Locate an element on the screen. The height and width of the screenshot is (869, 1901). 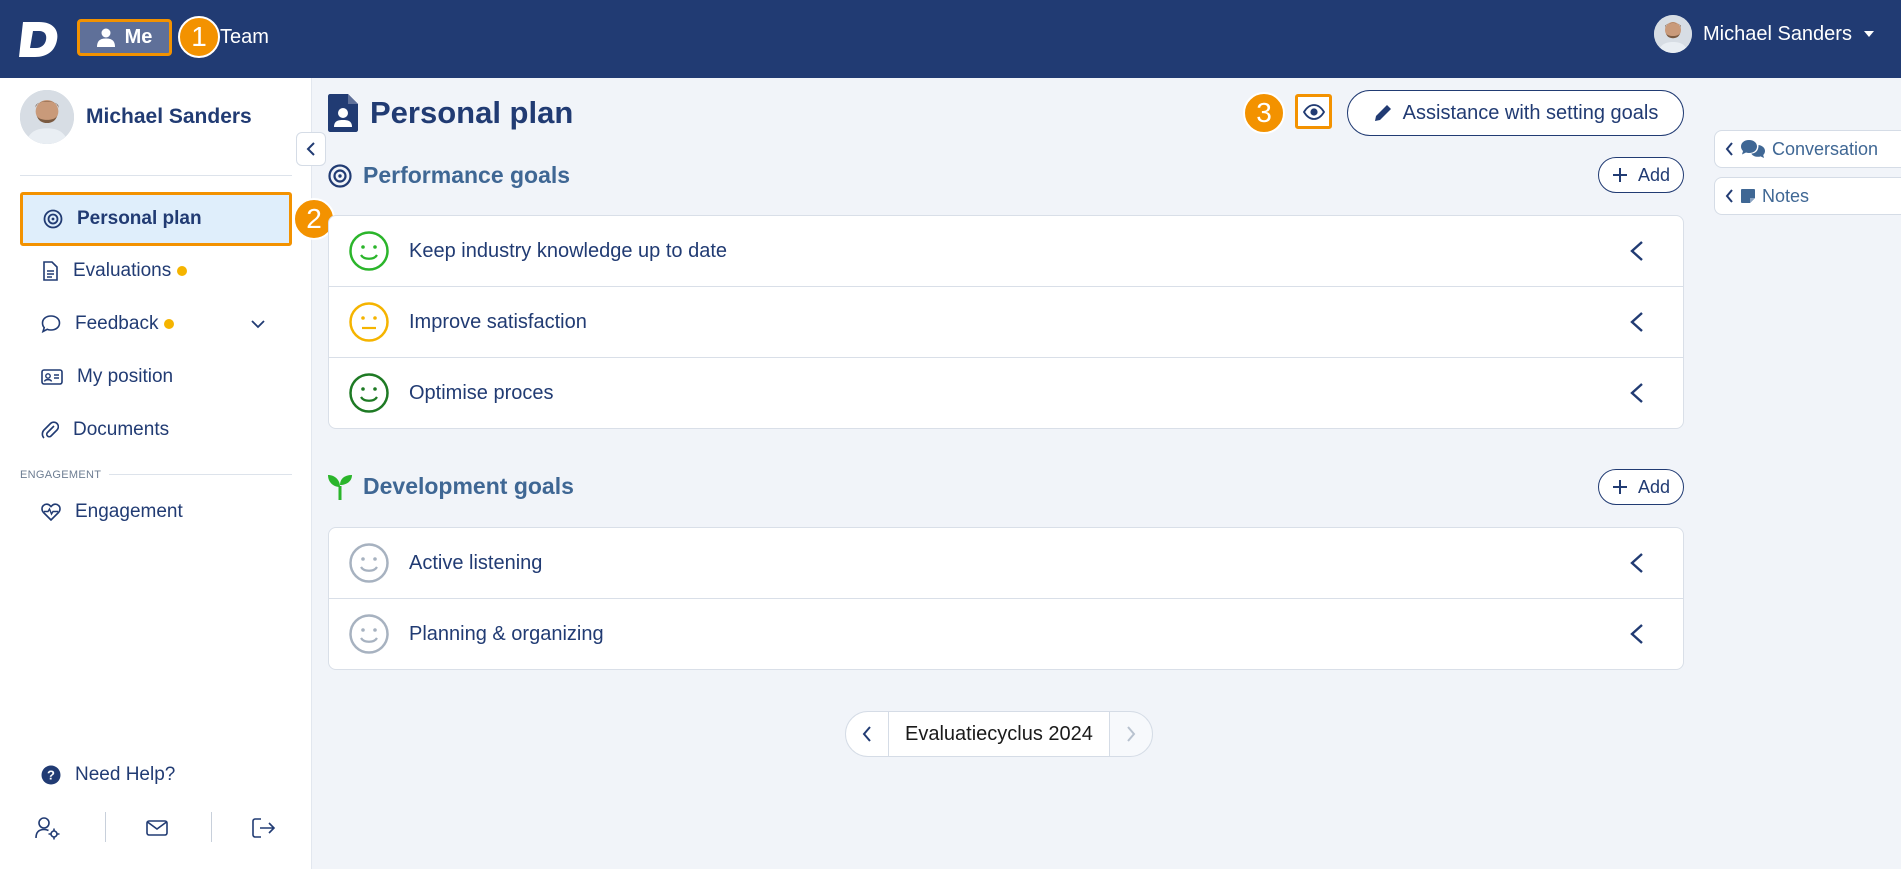
view-toggle-button is located at coordinates (1313, 111).